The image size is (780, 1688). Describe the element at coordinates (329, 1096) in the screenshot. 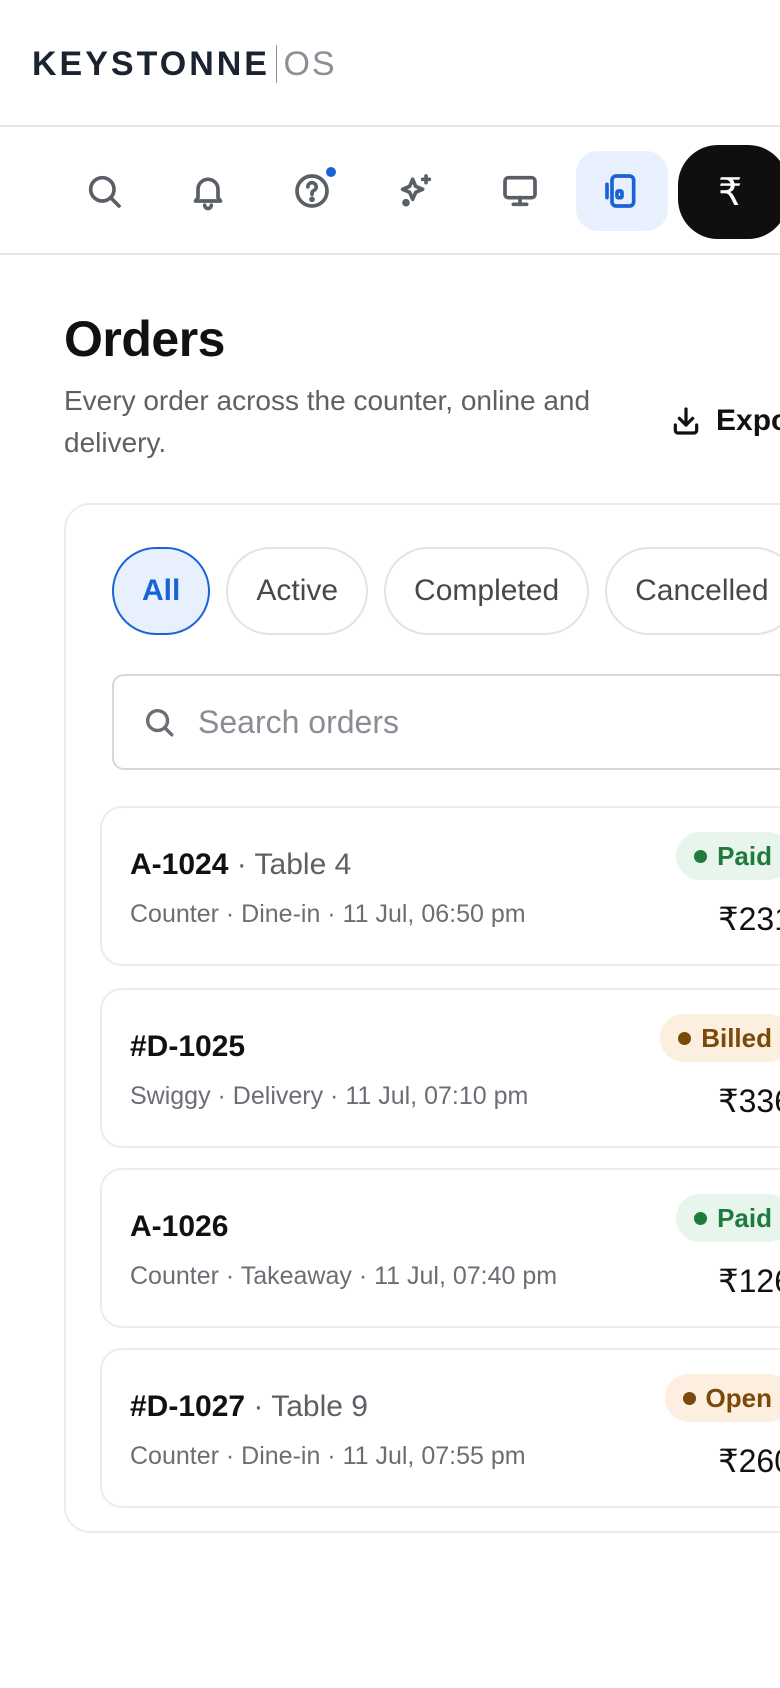

I see `order-meta: Swiggy · Delivery · 11 Jul, 07:10 pm` at that location.